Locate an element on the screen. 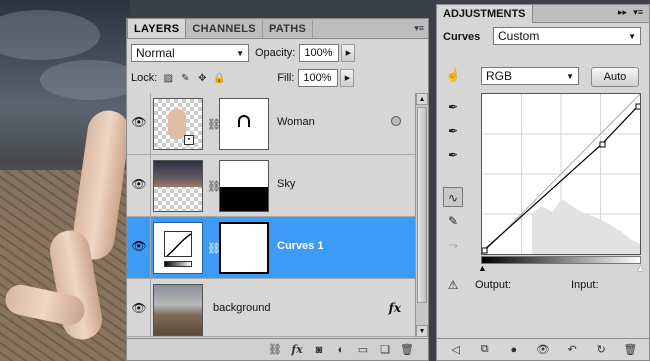  reset-icon: ↻ is located at coordinates (601, 349).